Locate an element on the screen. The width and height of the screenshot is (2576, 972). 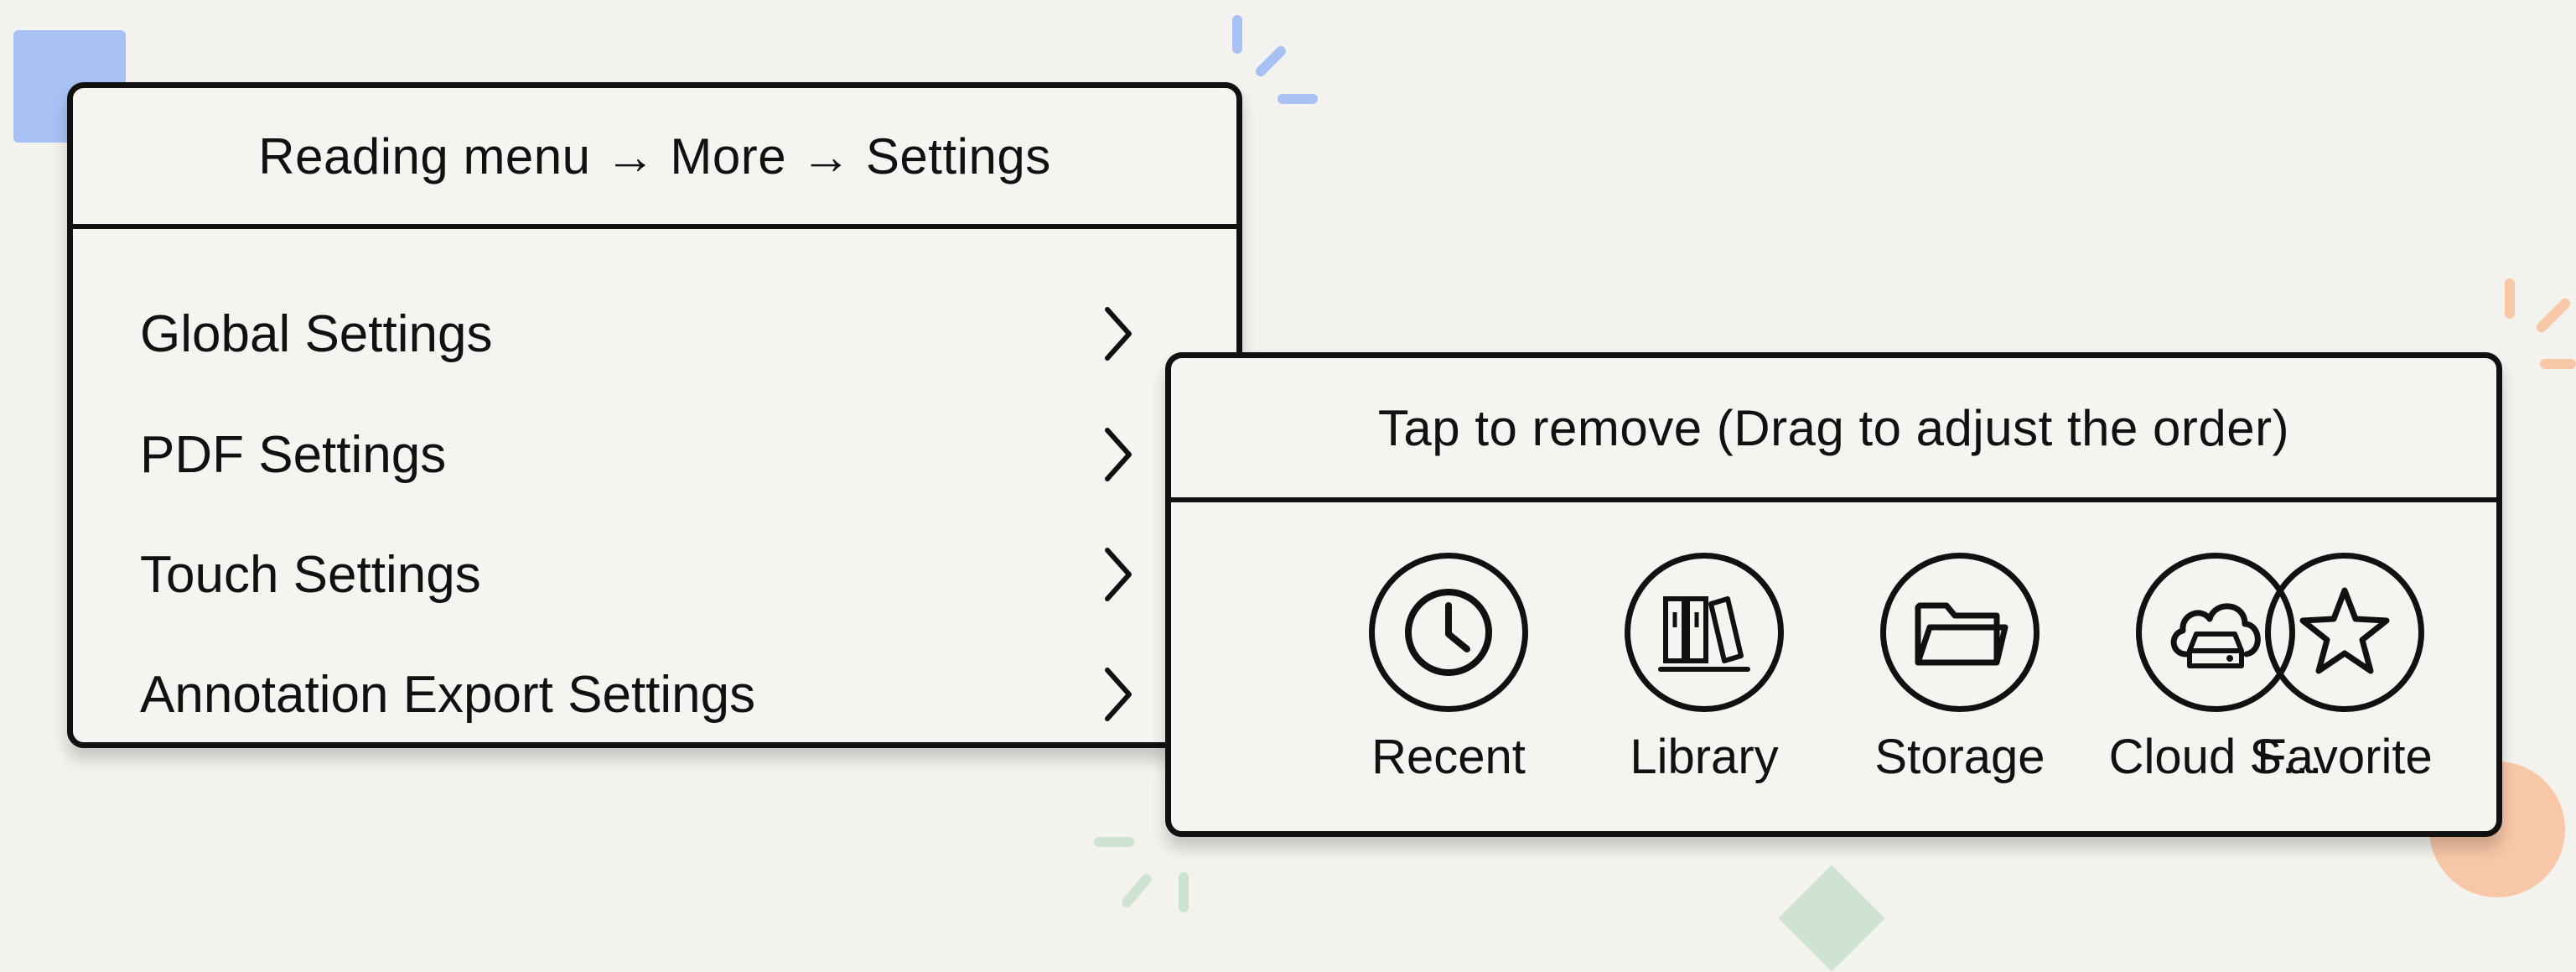
shortcut-library: Library is located at coordinates (1704, 643).